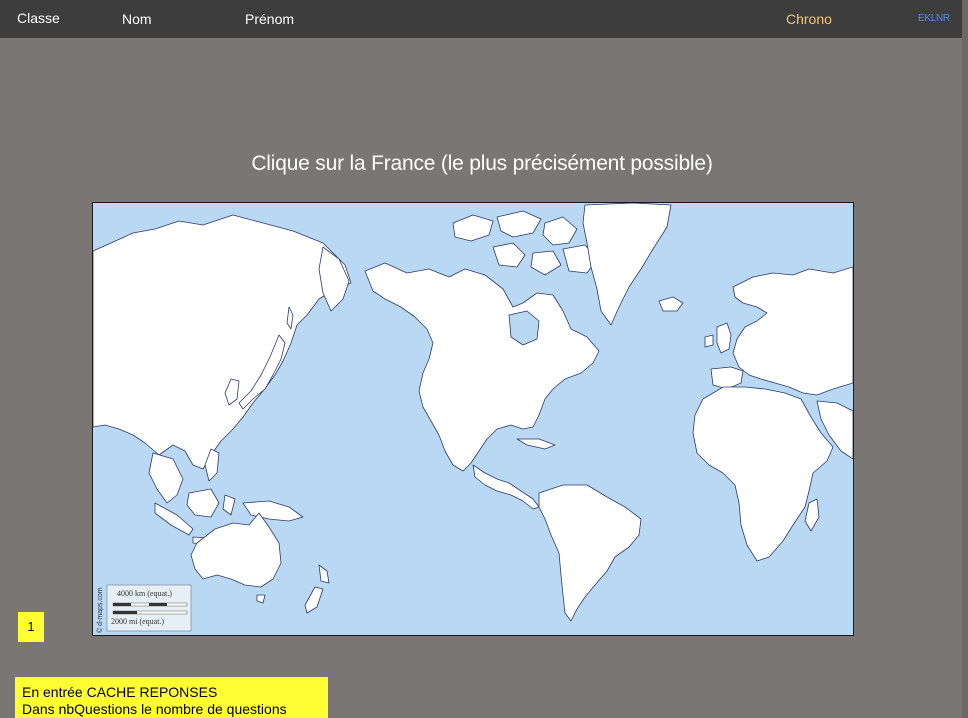  Describe the element at coordinates (627, 264) in the screenshot. I see `landmass-greenland` at that location.